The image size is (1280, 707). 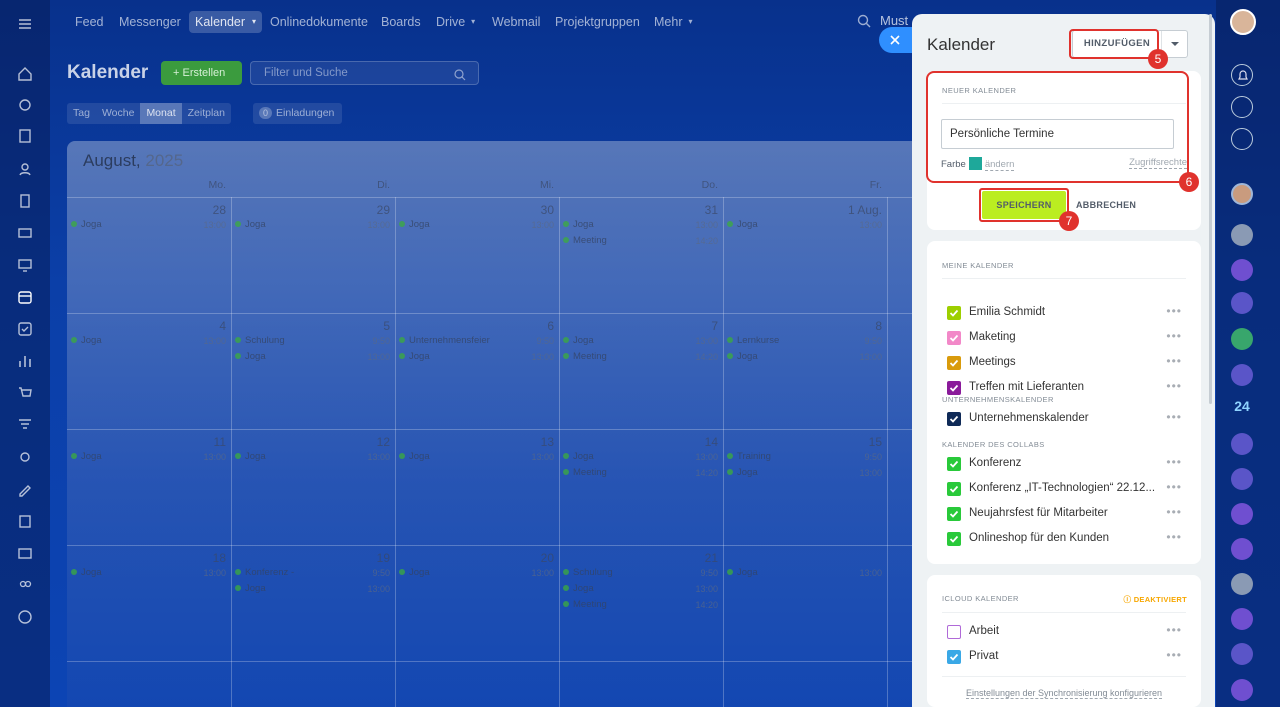 What do you see at coordinates (1106, 205) in the screenshot?
I see `cancel-button: ABBRECHEN` at bounding box center [1106, 205].